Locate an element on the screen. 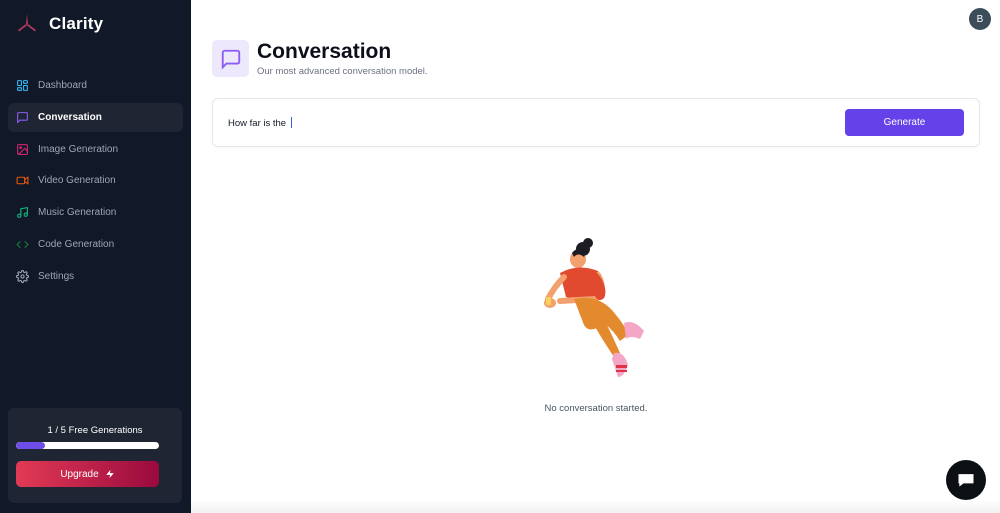 Image resolution: width=1000 pixels, height=513 pixels. brand-name: Clarity is located at coordinates (76, 23).